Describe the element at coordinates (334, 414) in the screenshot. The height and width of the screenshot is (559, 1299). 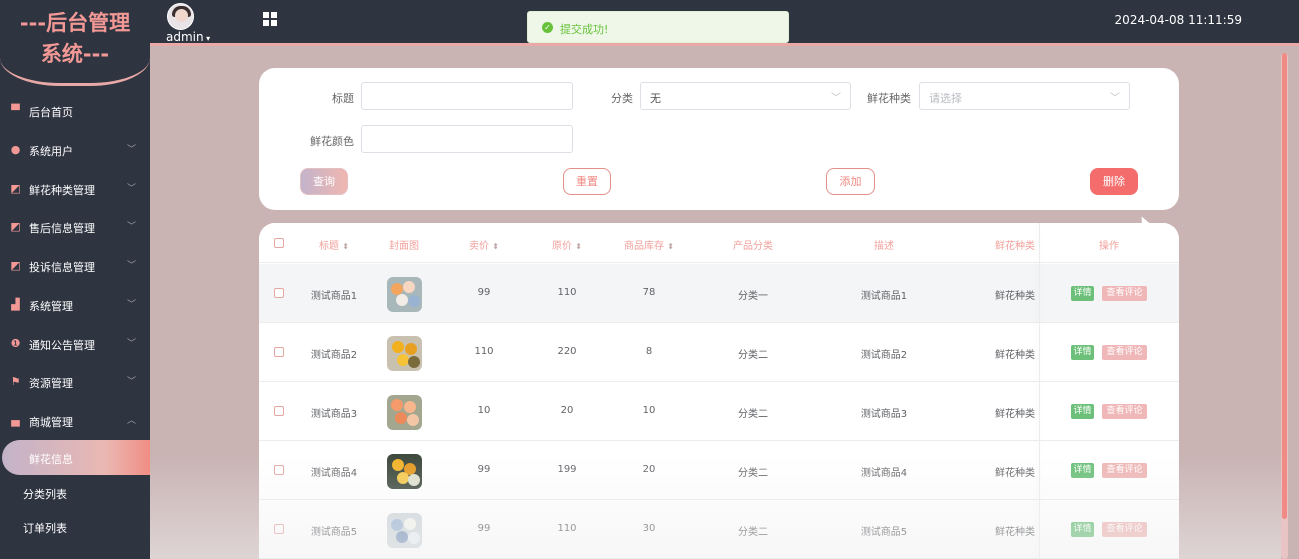
I see `cell-title: 测试商品3` at that location.